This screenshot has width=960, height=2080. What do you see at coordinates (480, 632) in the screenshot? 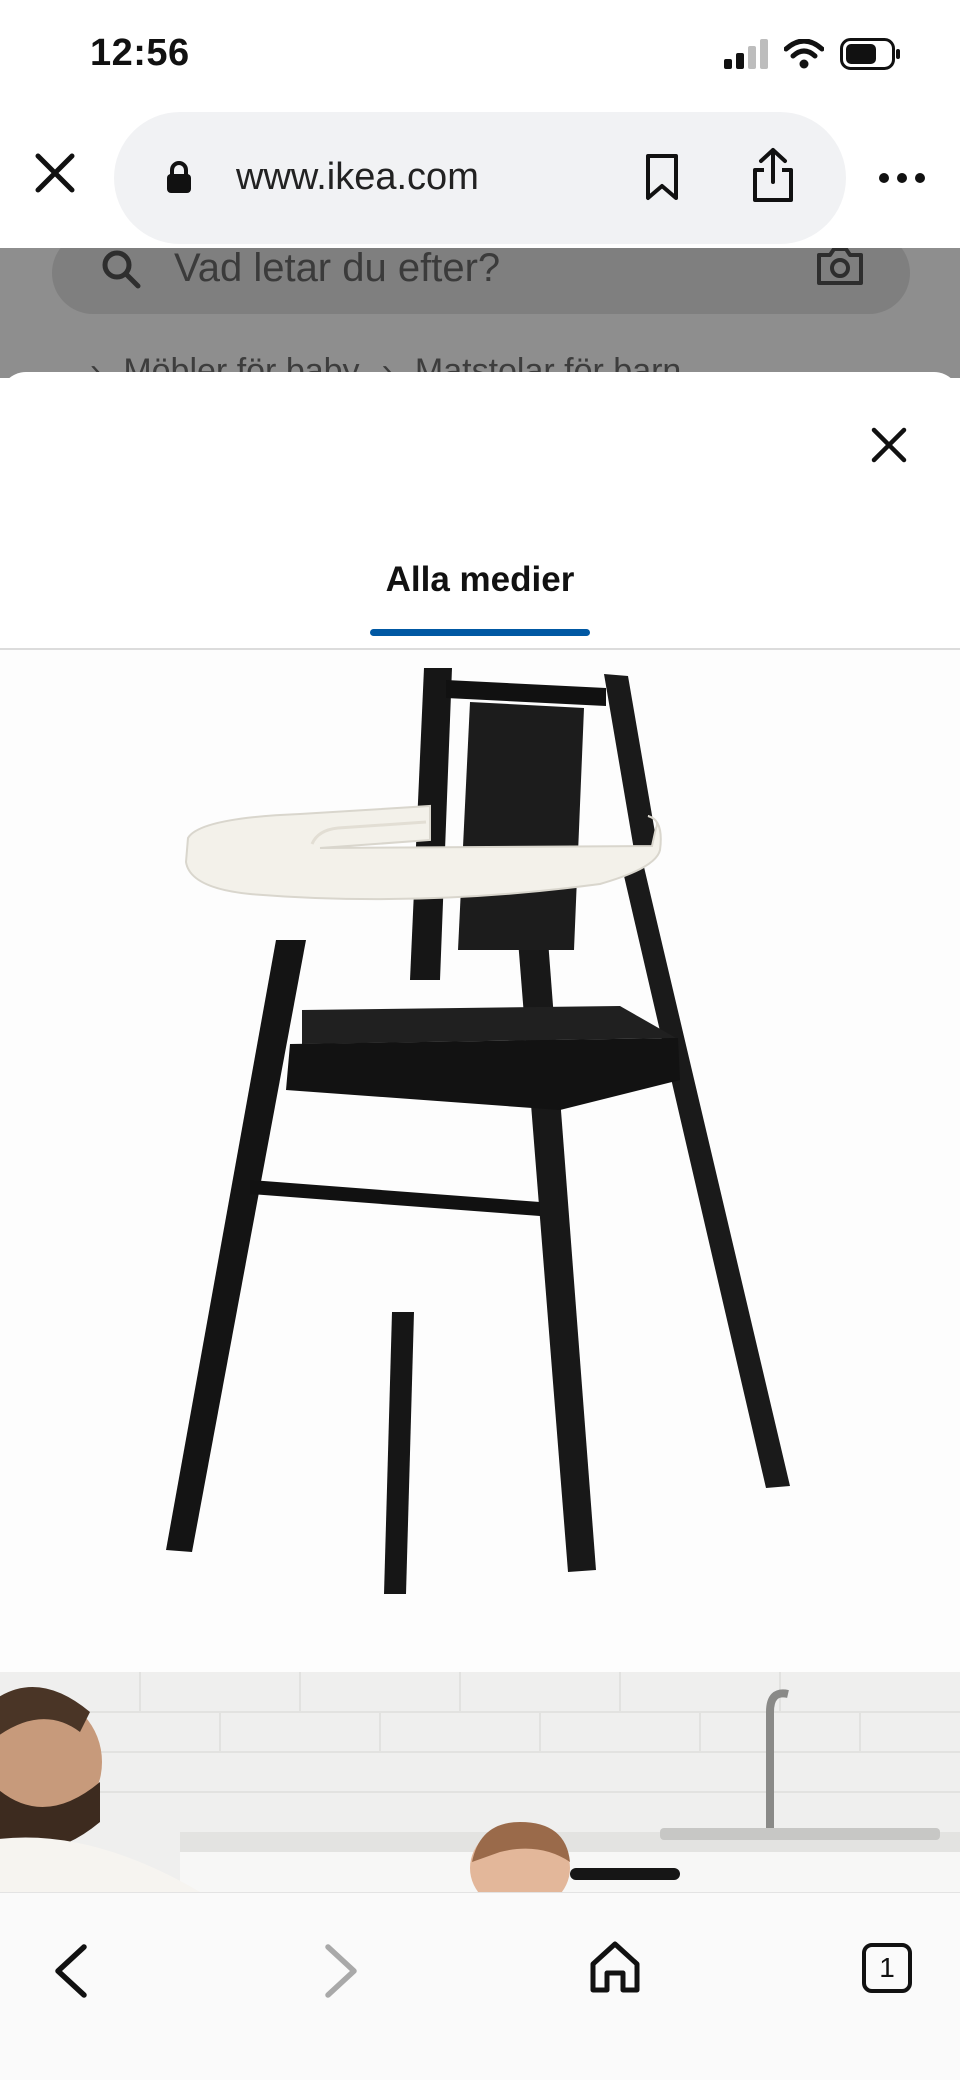
I see `tab-active-indicator` at bounding box center [480, 632].